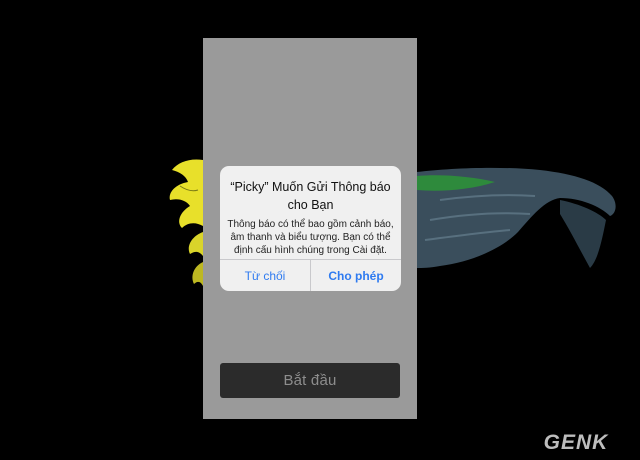  What do you see at coordinates (186, 222) in the screenshot?
I see `flower-image` at bounding box center [186, 222].